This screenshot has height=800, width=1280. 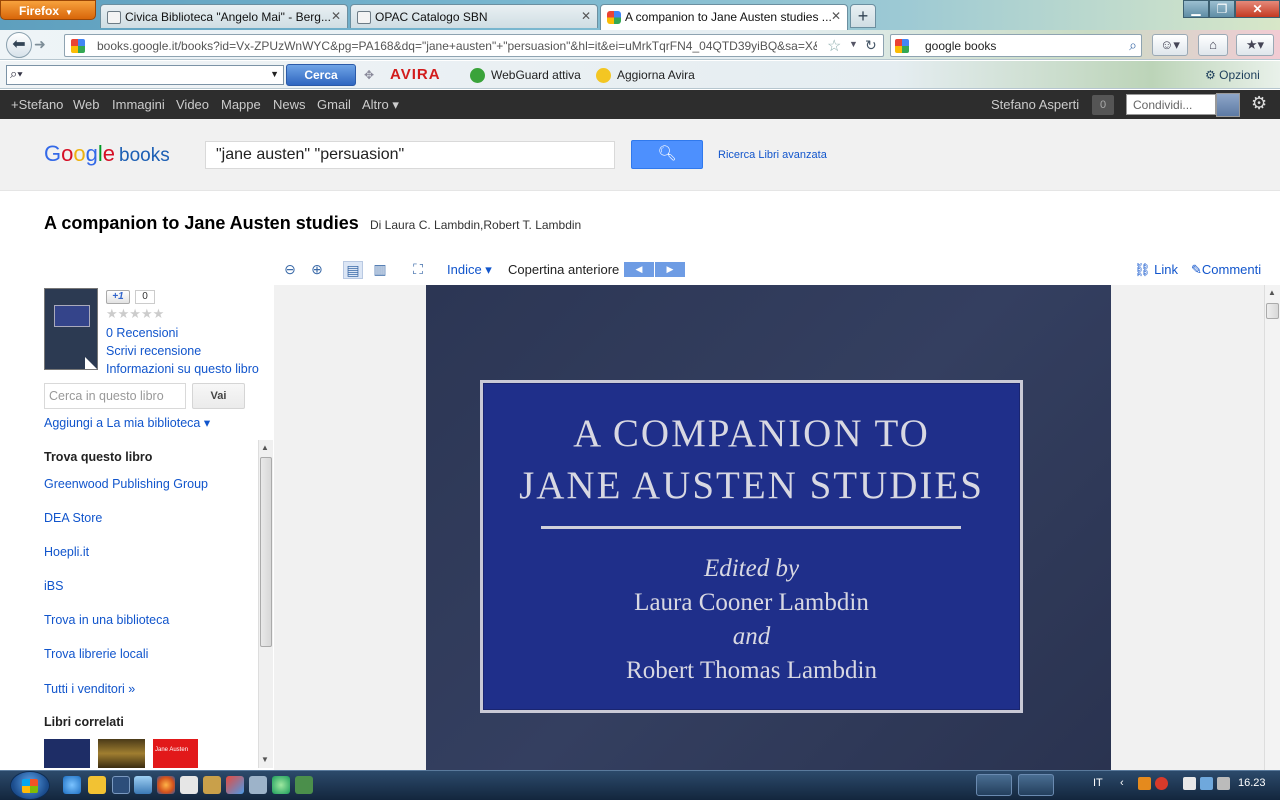 What do you see at coordinates (656, 75) in the screenshot?
I see `avira-update: Aggiorna Avira` at bounding box center [656, 75].